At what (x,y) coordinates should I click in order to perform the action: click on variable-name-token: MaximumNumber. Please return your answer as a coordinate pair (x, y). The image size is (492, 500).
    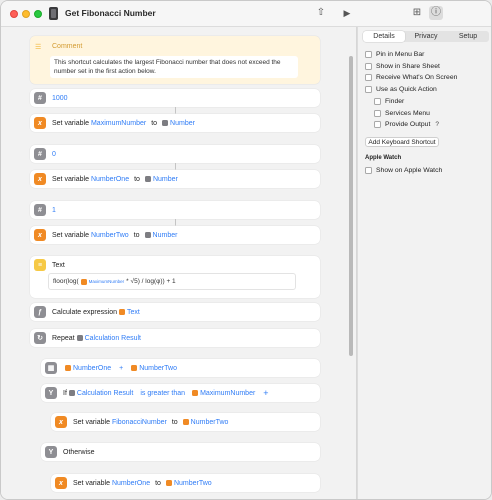
    Looking at the image, I should click on (118, 123).